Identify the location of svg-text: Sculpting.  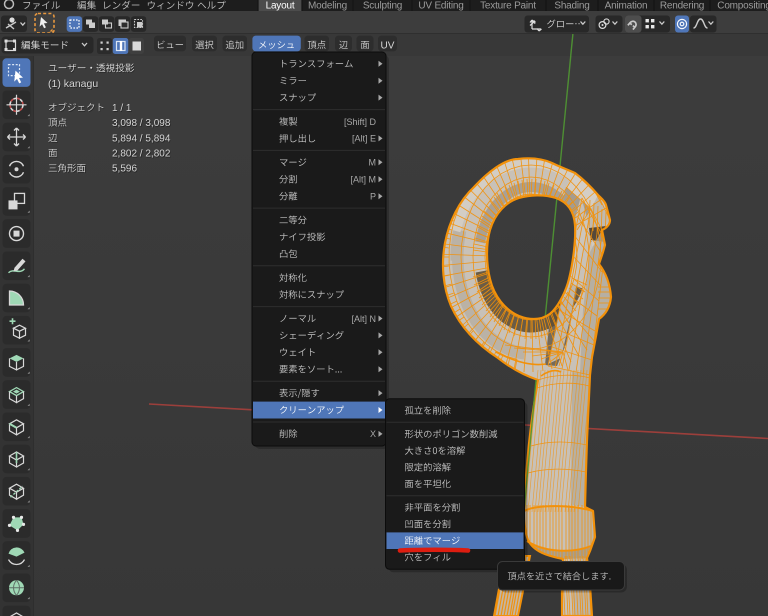
(382, 6).